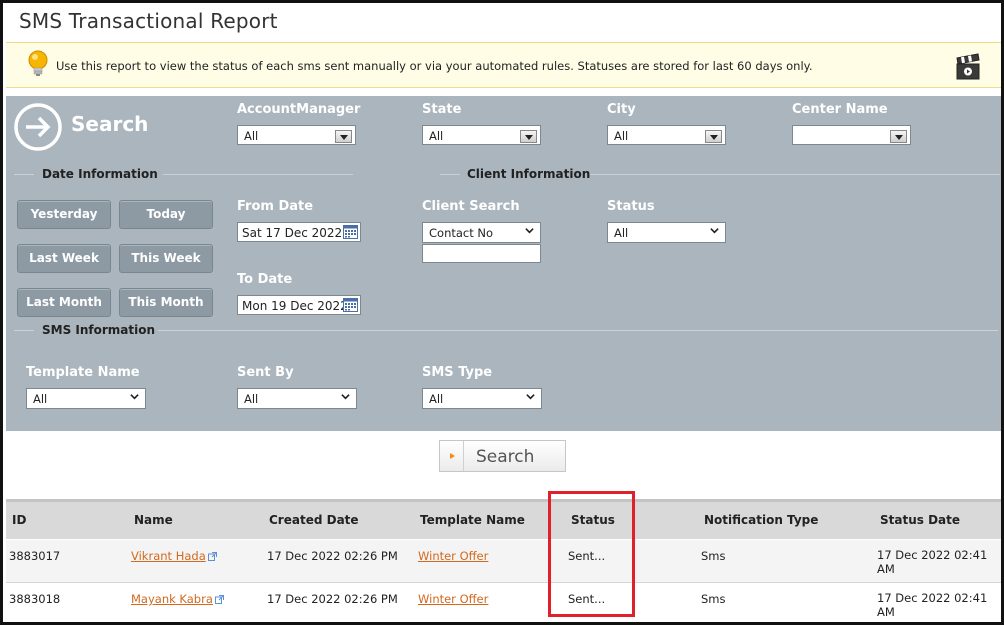  I want to click on sent-by-select: All, so click(297, 398).